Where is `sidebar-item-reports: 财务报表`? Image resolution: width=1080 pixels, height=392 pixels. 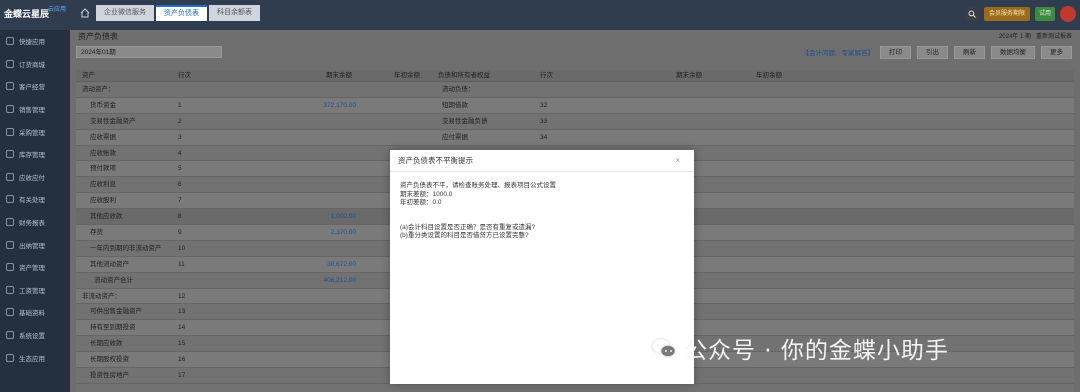 sidebar-item-reports: 财务报表 is located at coordinates (35, 222).